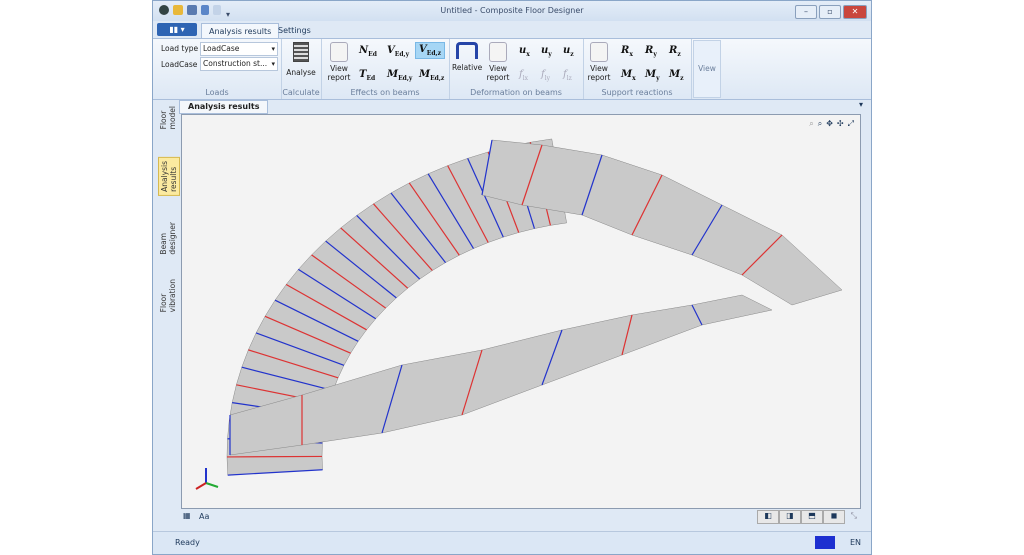 The height and width of the screenshot is (555, 1024). I want to click on side-tab-floor-vibration: Floor vibration, so click(168, 295).